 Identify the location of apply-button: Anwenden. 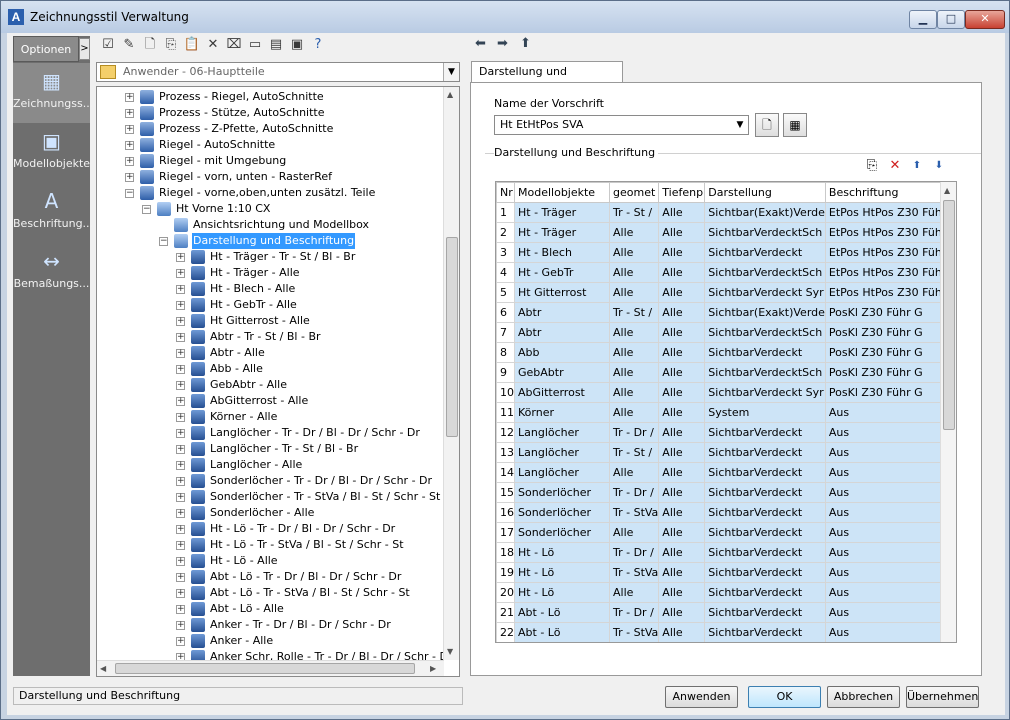
(701, 697).